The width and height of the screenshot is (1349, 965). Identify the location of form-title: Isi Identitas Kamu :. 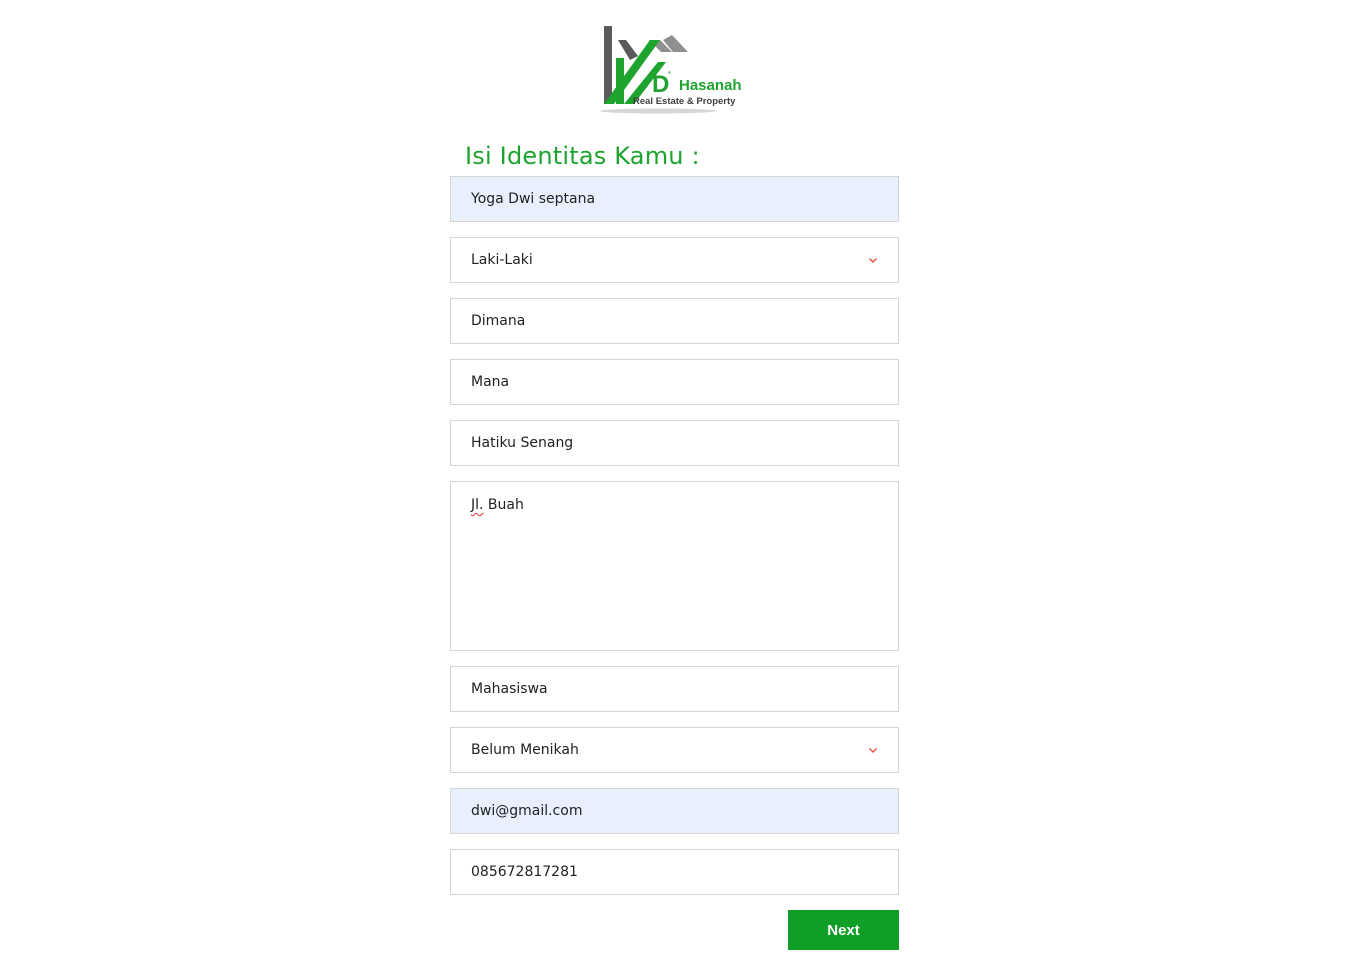
(582, 156).